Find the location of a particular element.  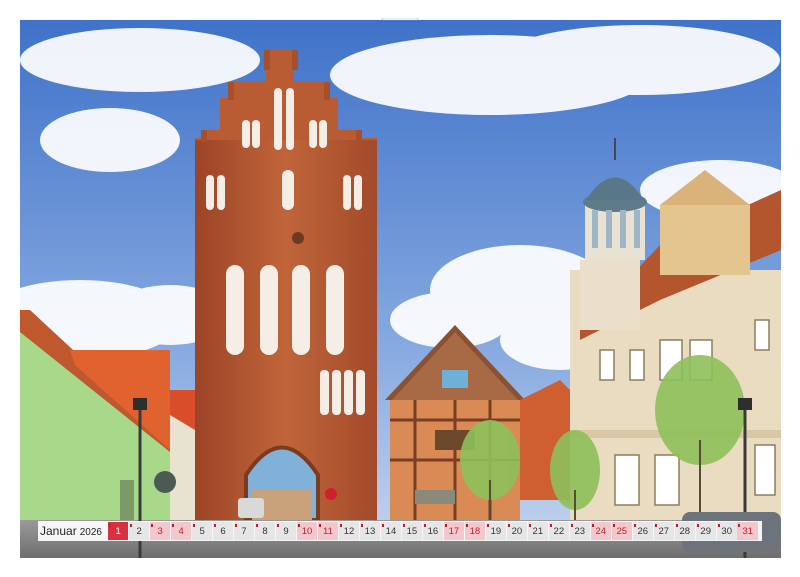

day-cell: 12 is located at coordinates (349, 531).